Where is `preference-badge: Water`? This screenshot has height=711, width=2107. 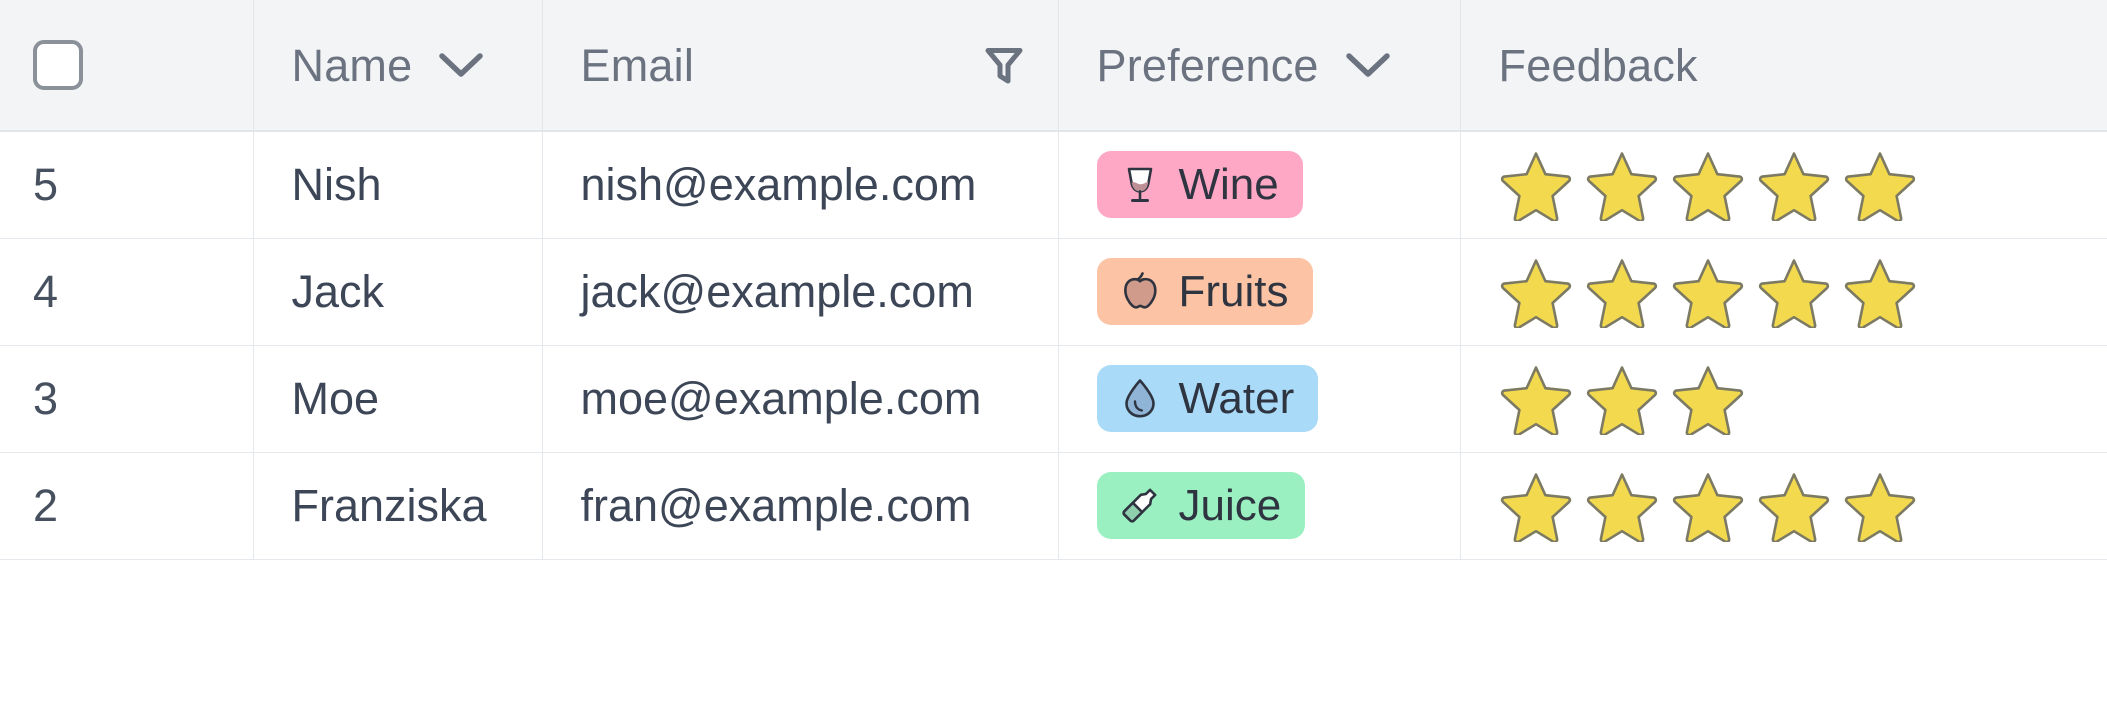
preference-badge: Water is located at coordinates (1207, 398).